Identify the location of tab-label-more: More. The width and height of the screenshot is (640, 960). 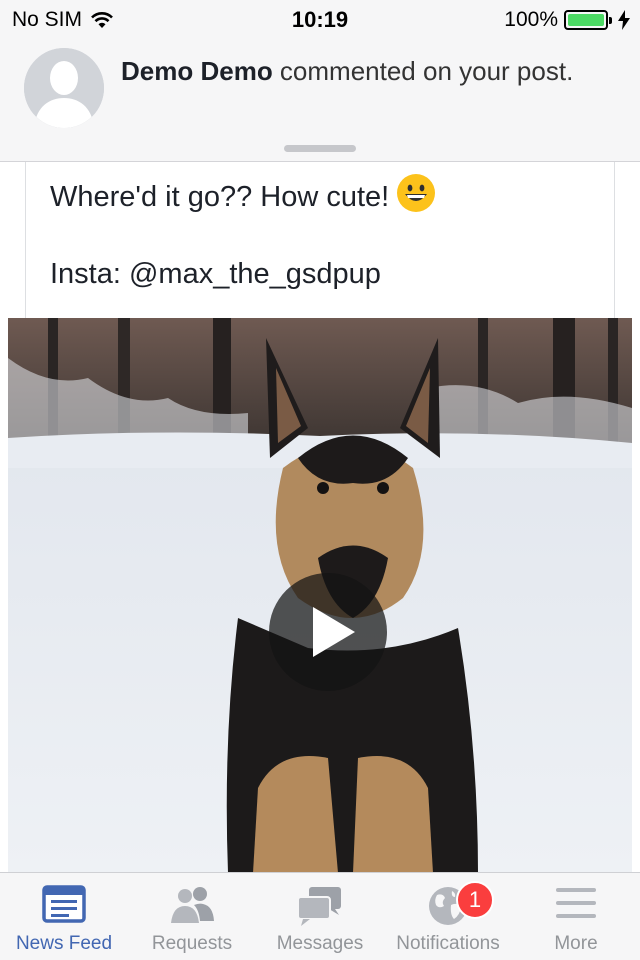
(576, 943).